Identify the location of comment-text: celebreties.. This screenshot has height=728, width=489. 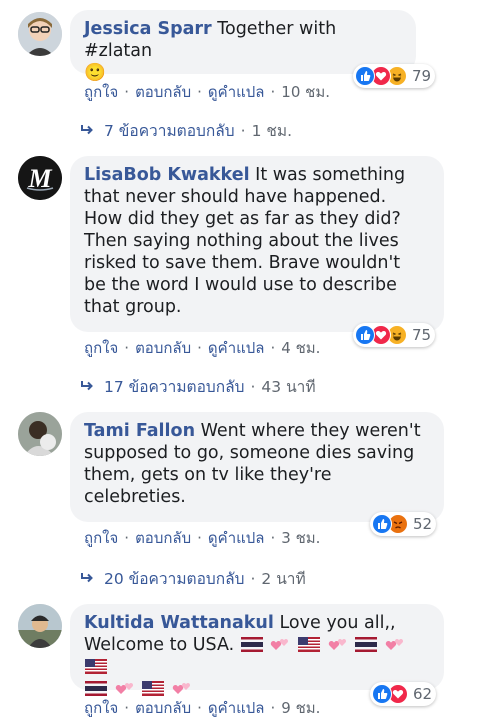
(135, 497).